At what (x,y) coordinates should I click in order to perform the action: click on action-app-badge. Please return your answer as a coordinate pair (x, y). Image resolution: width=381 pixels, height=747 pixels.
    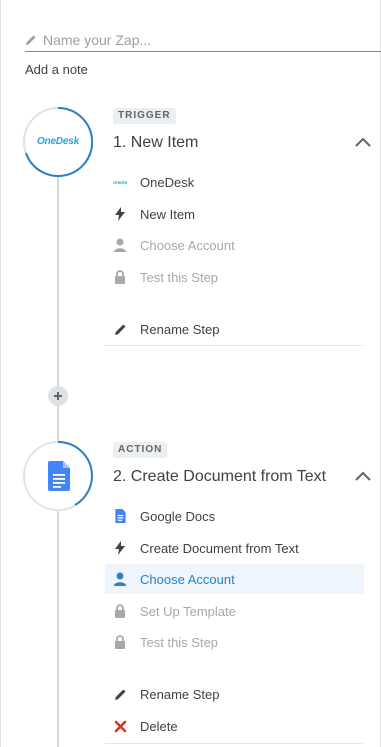
    Looking at the image, I should click on (58, 476).